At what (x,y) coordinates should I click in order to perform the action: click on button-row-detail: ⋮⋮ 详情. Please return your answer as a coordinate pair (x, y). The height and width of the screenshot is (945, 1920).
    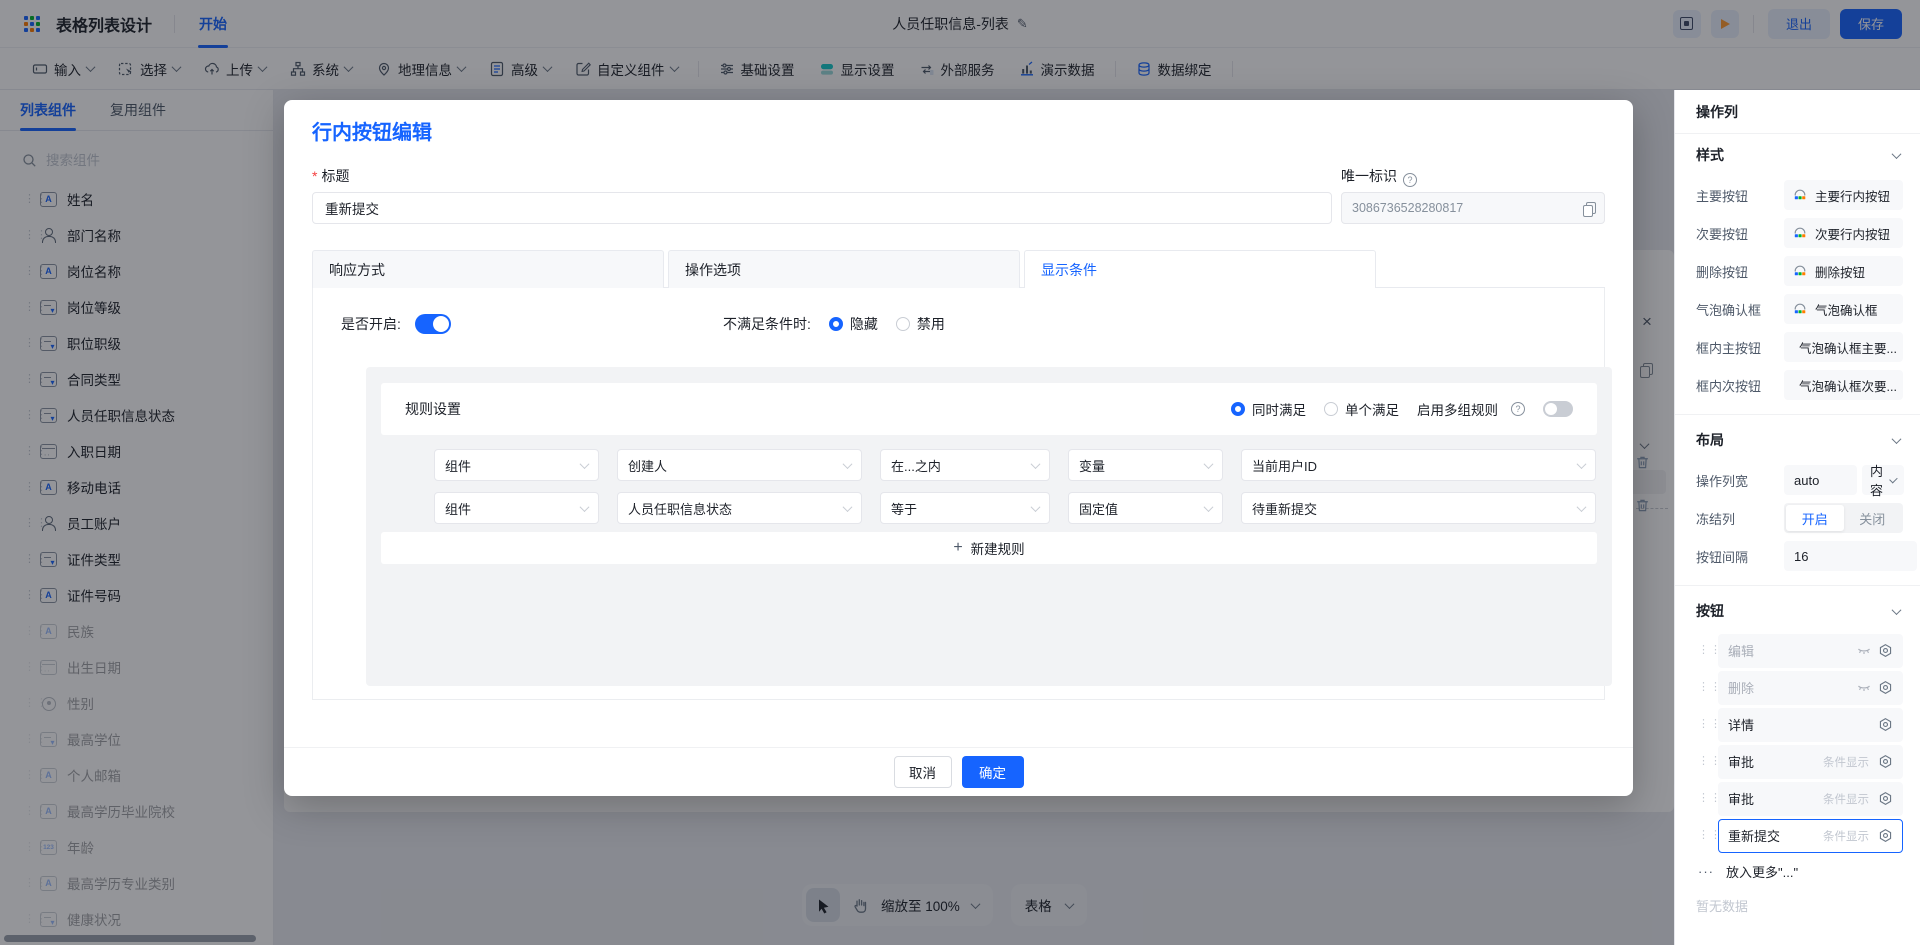
    Looking at the image, I should click on (1797, 724).